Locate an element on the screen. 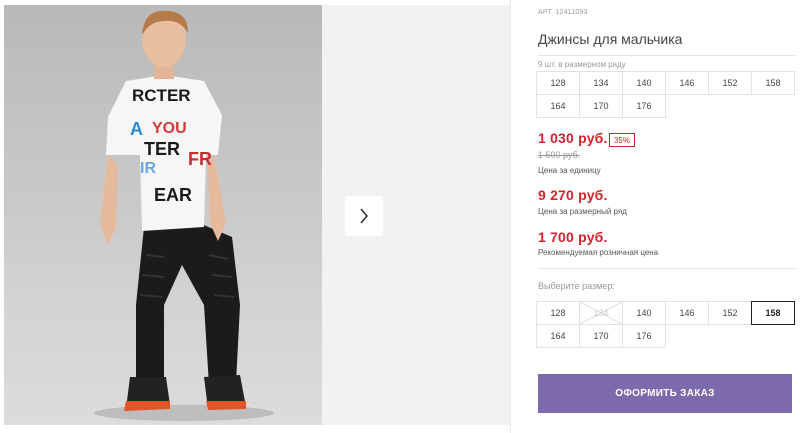 This screenshot has width=800, height=433. size-option: 170 is located at coordinates (601, 336).